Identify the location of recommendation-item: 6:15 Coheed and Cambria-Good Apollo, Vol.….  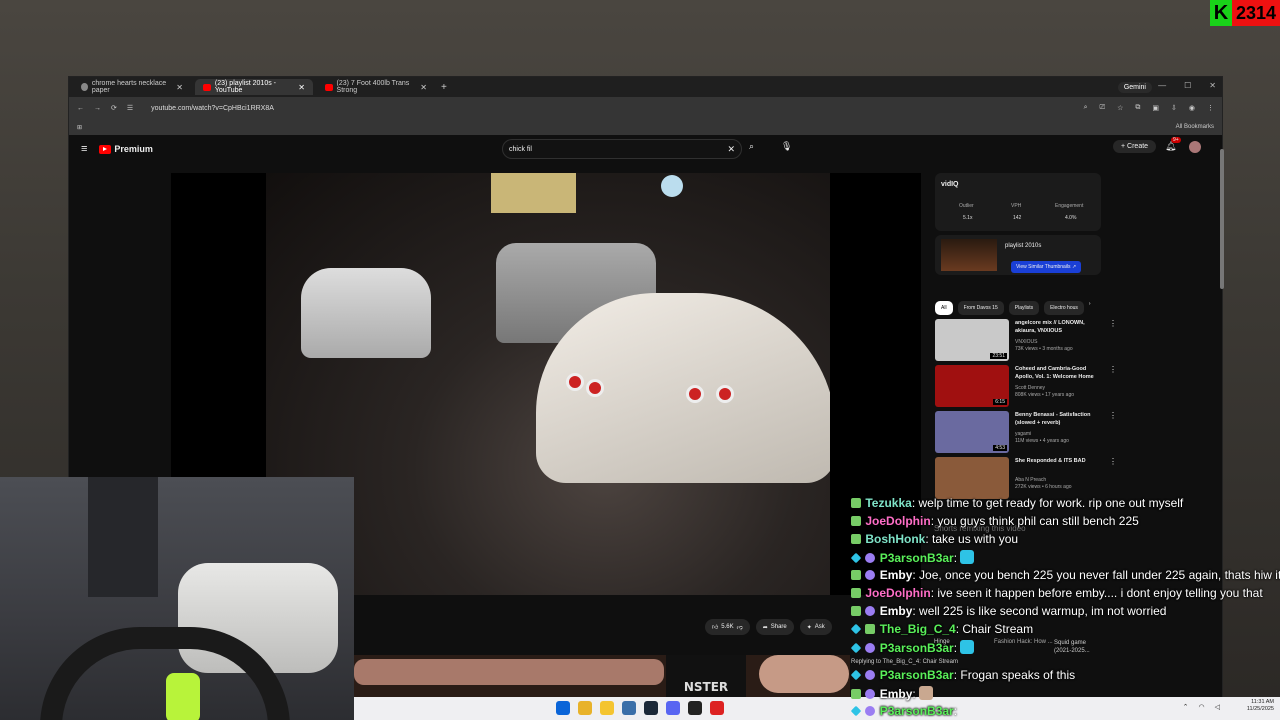
(1026, 387).